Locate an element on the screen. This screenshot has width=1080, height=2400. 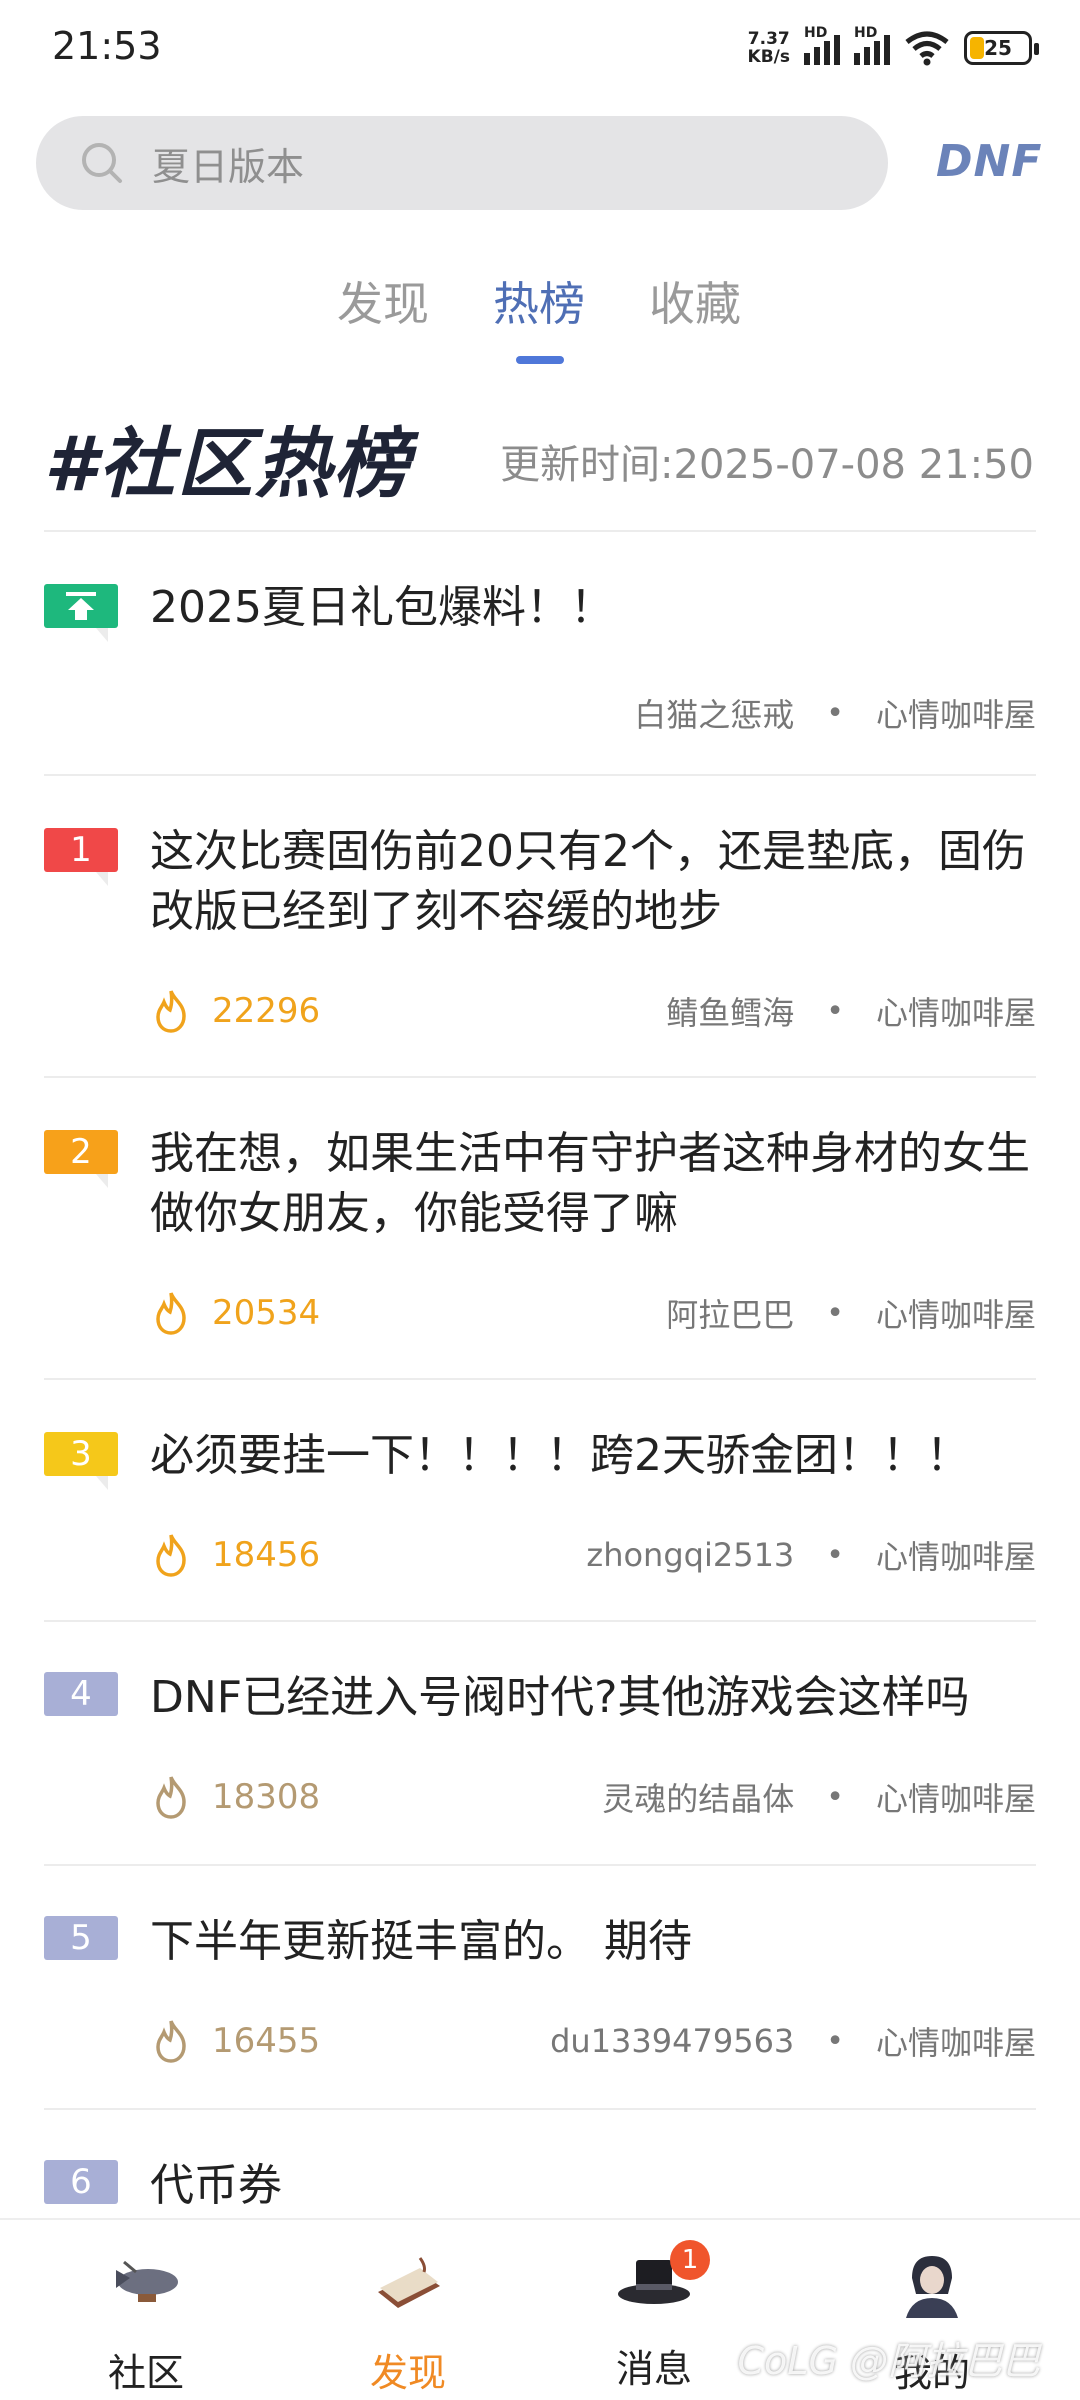
heat-count: 20534 is located at coordinates (266, 1313).